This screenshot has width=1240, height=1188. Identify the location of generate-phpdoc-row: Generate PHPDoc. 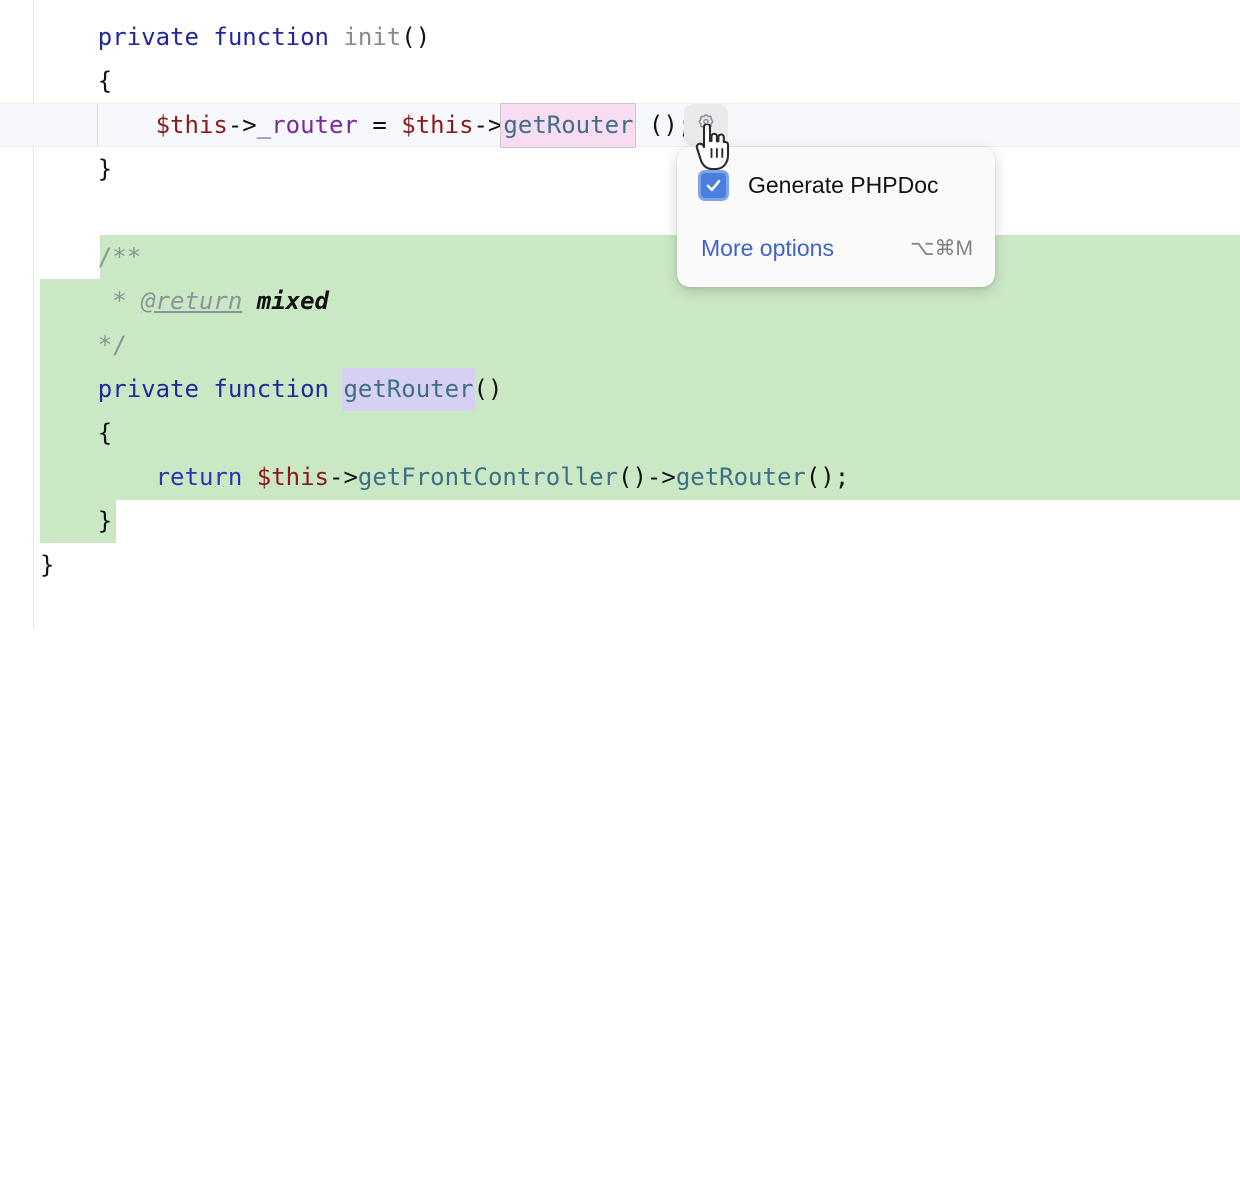
(818, 185).